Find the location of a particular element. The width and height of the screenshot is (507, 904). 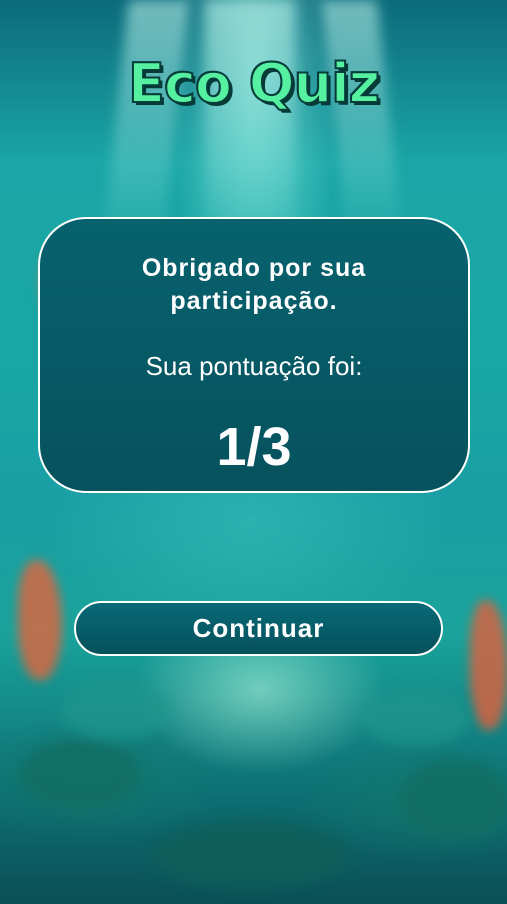

app-title: Eco Quiz is located at coordinates (254, 83).